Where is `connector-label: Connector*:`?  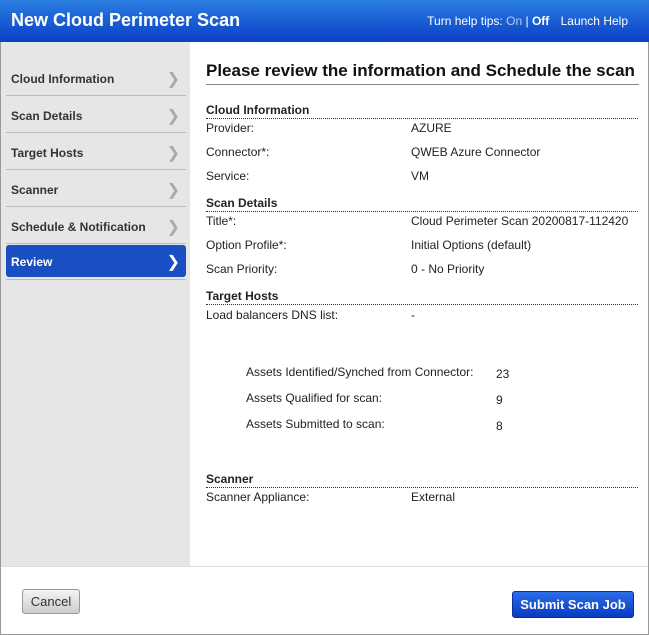 connector-label: Connector*: is located at coordinates (238, 152).